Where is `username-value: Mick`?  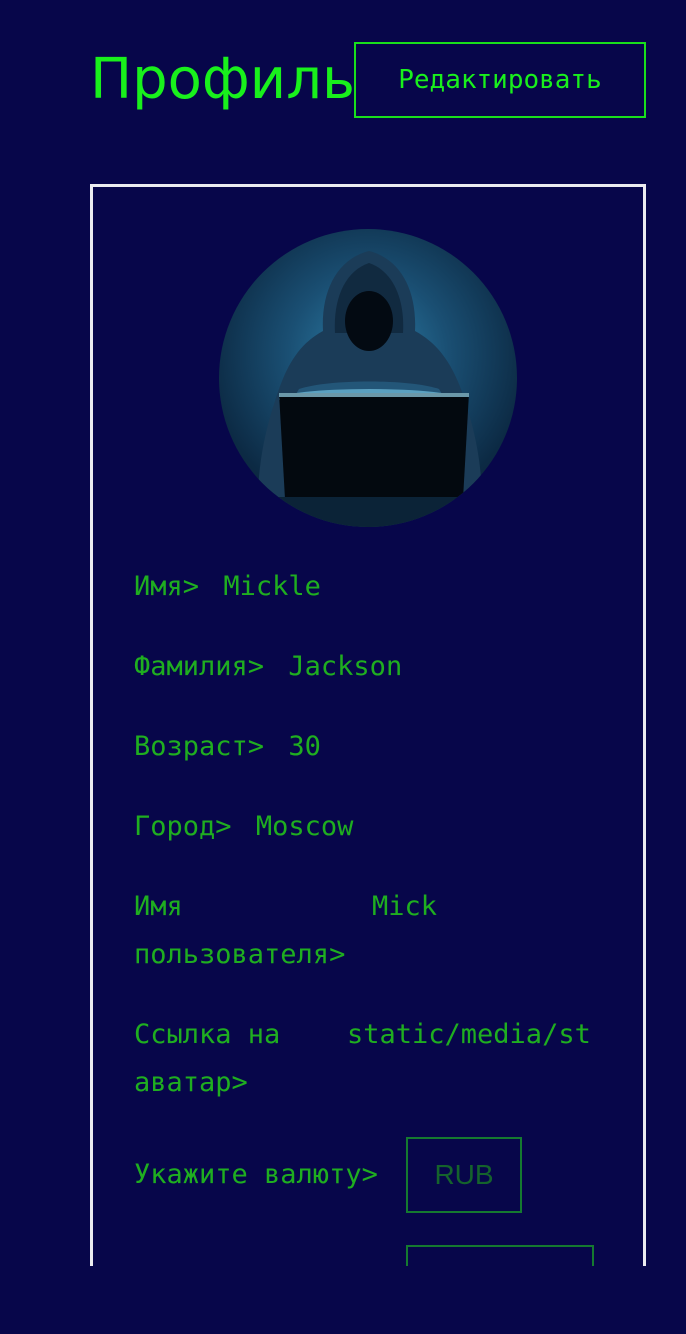
username-value: Mick is located at coordinates (405, 906).